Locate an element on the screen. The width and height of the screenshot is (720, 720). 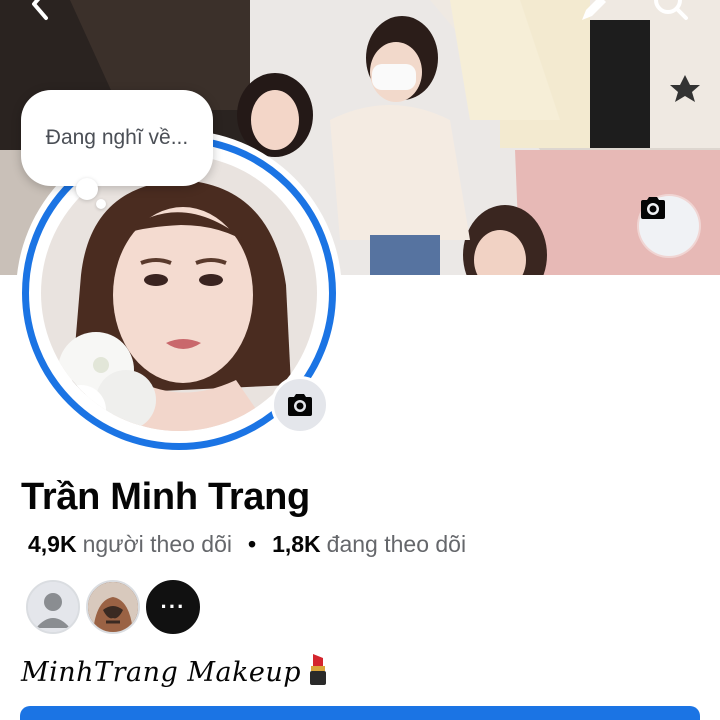
followers-count: 4,9K is located at coordinates (52, 544).